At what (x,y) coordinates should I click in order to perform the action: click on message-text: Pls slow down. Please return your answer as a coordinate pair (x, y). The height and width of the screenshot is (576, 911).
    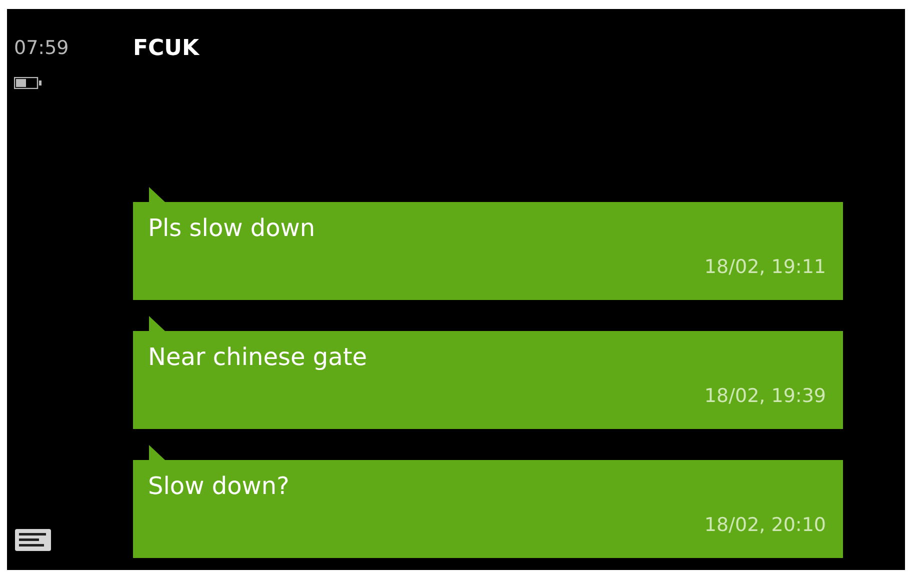
    Looking at the image, I should click on (232, 228).